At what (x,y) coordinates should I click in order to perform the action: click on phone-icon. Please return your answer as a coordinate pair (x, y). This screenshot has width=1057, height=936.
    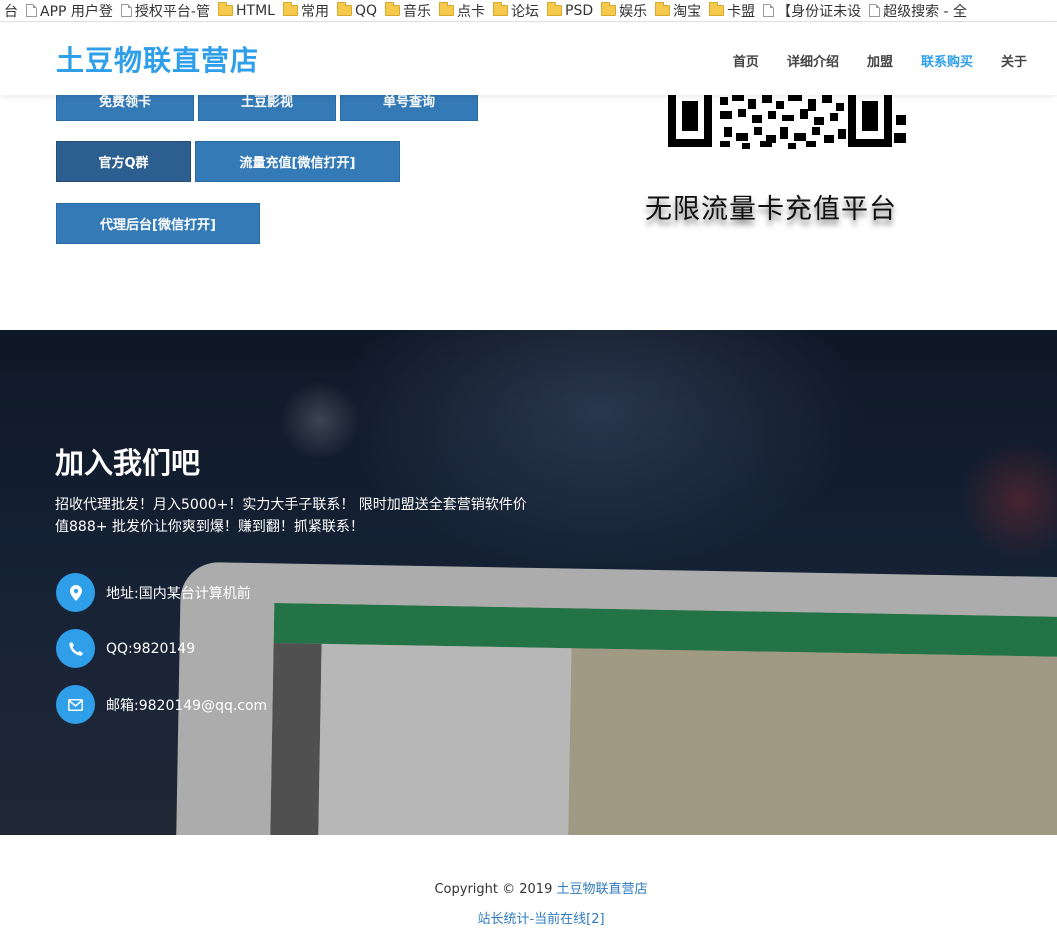
    Looking at the image, I should click on (75, 648).